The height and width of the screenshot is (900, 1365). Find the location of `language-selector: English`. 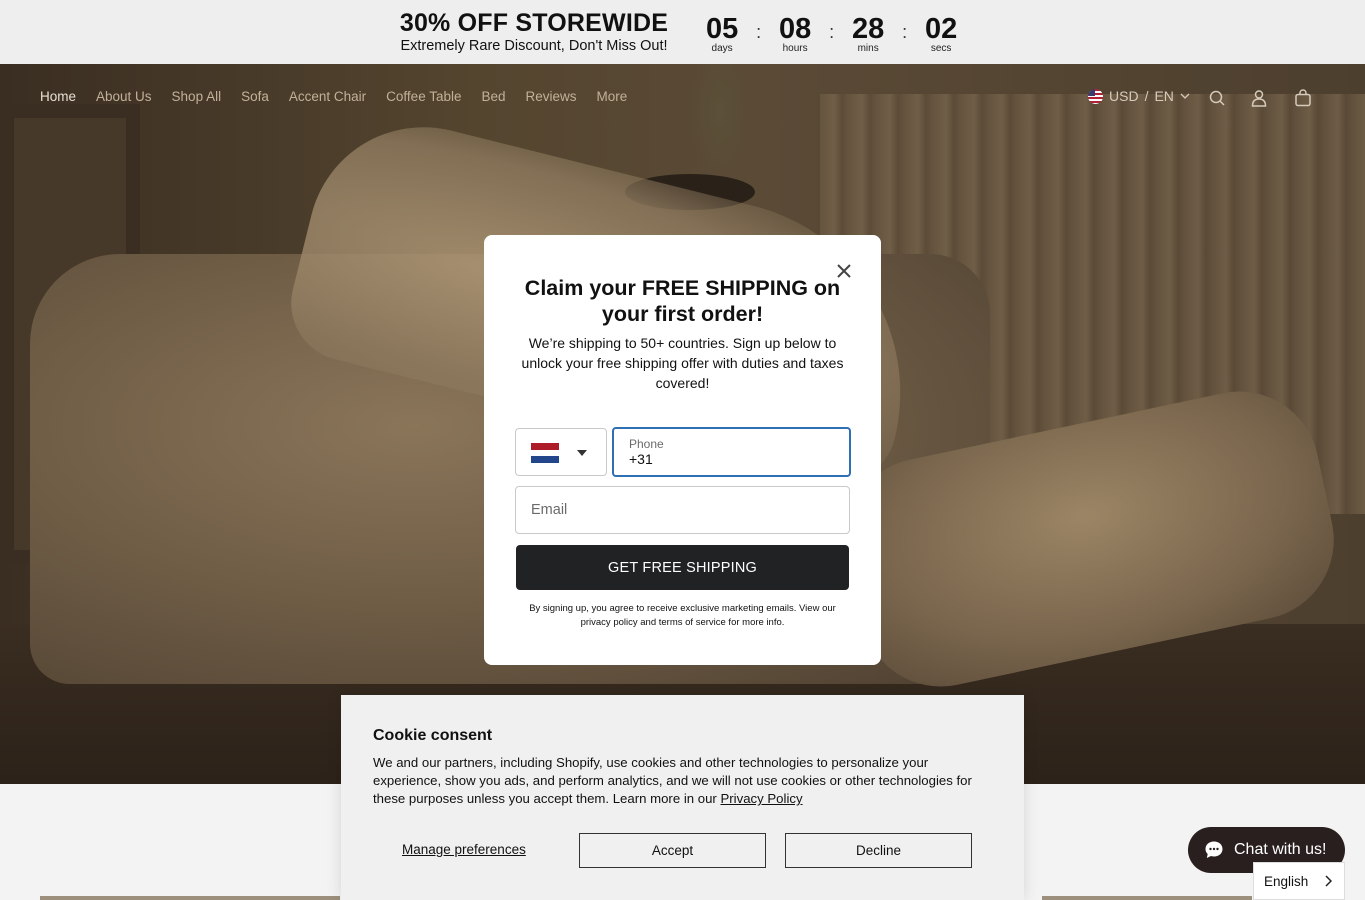

language-selector: English is located at coordinates (1299, 881).